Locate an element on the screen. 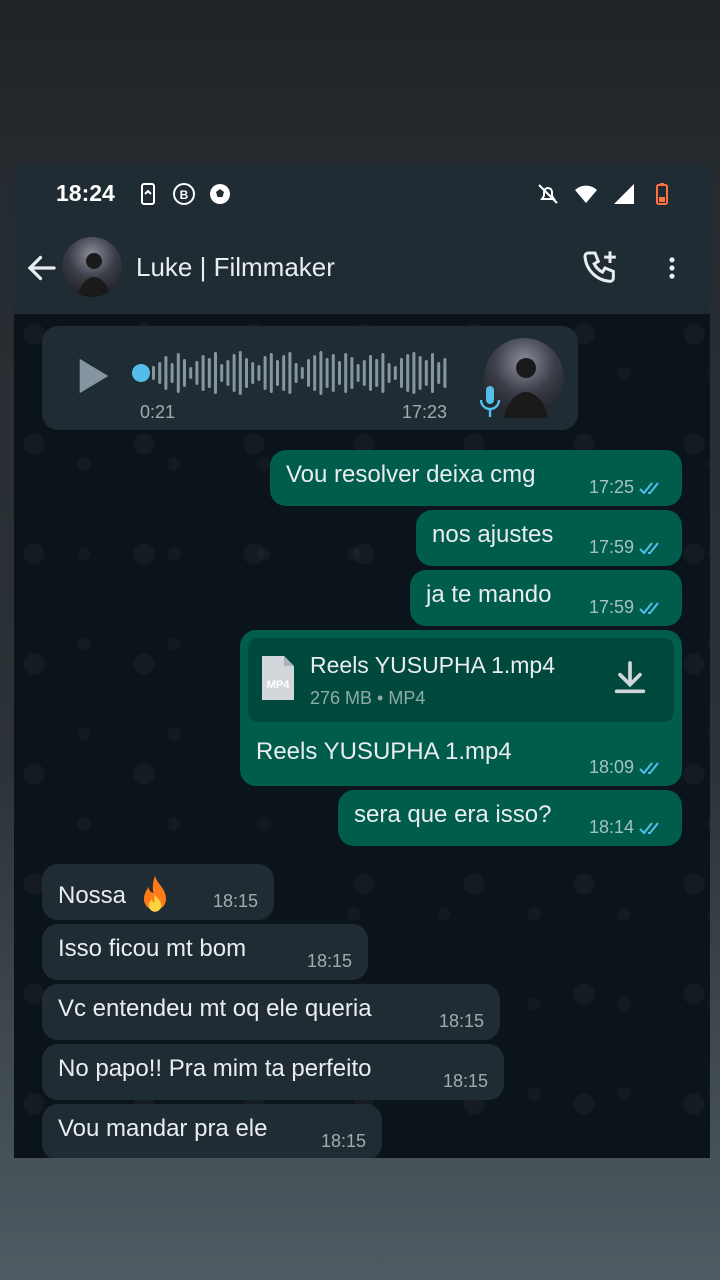 This screenshot has height=1280, width=720. voice-duration: 0:21 is located at coordinates (158, 412).